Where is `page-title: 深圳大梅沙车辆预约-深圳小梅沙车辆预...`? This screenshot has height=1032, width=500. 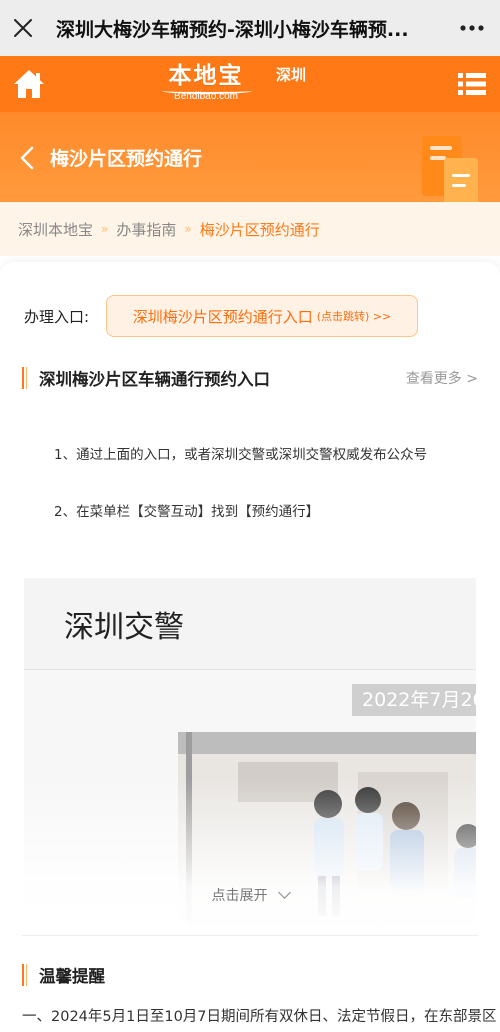
page-title: 深圳大梅沙车辆预约-深圳小梅沙车辆预... is located at coordinates (232, 29).